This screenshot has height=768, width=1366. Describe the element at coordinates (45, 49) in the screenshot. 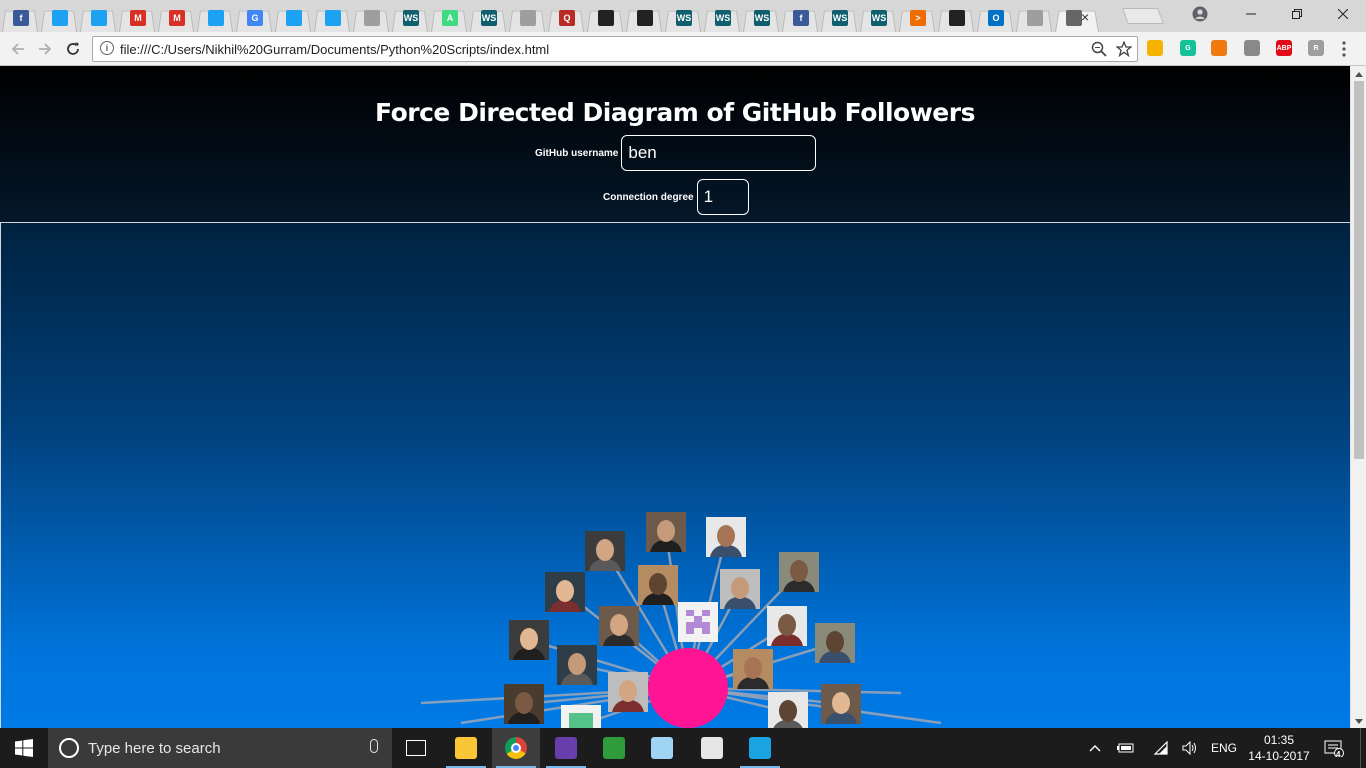

I see `forward-button` at that location.